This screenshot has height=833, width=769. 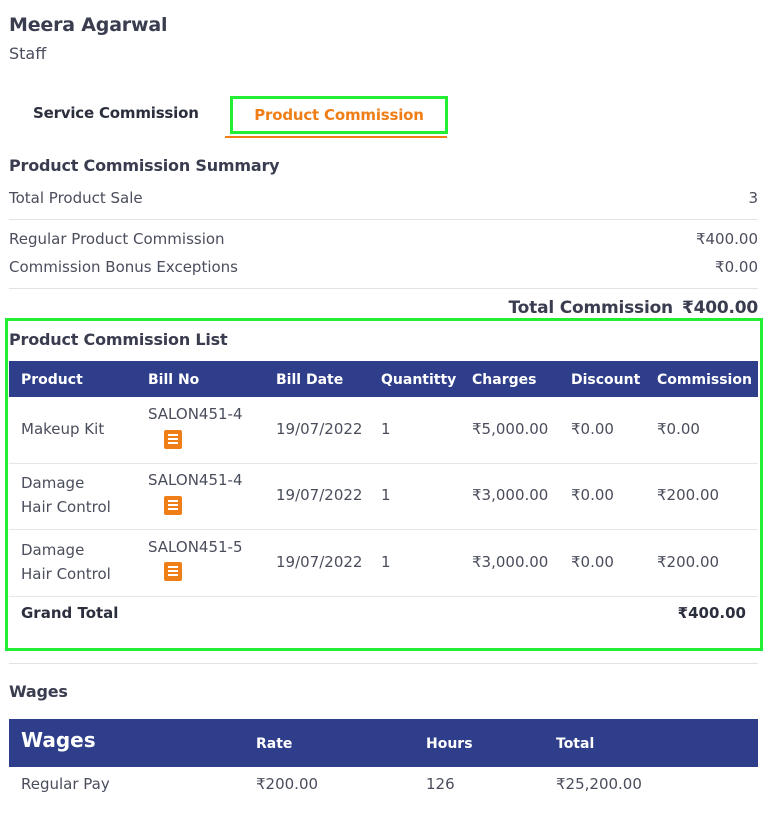 What do you see at coordinates (174, 380) in the screenshot?
I see `col-bill-no: Bill No` at bounding box center [174, 380].